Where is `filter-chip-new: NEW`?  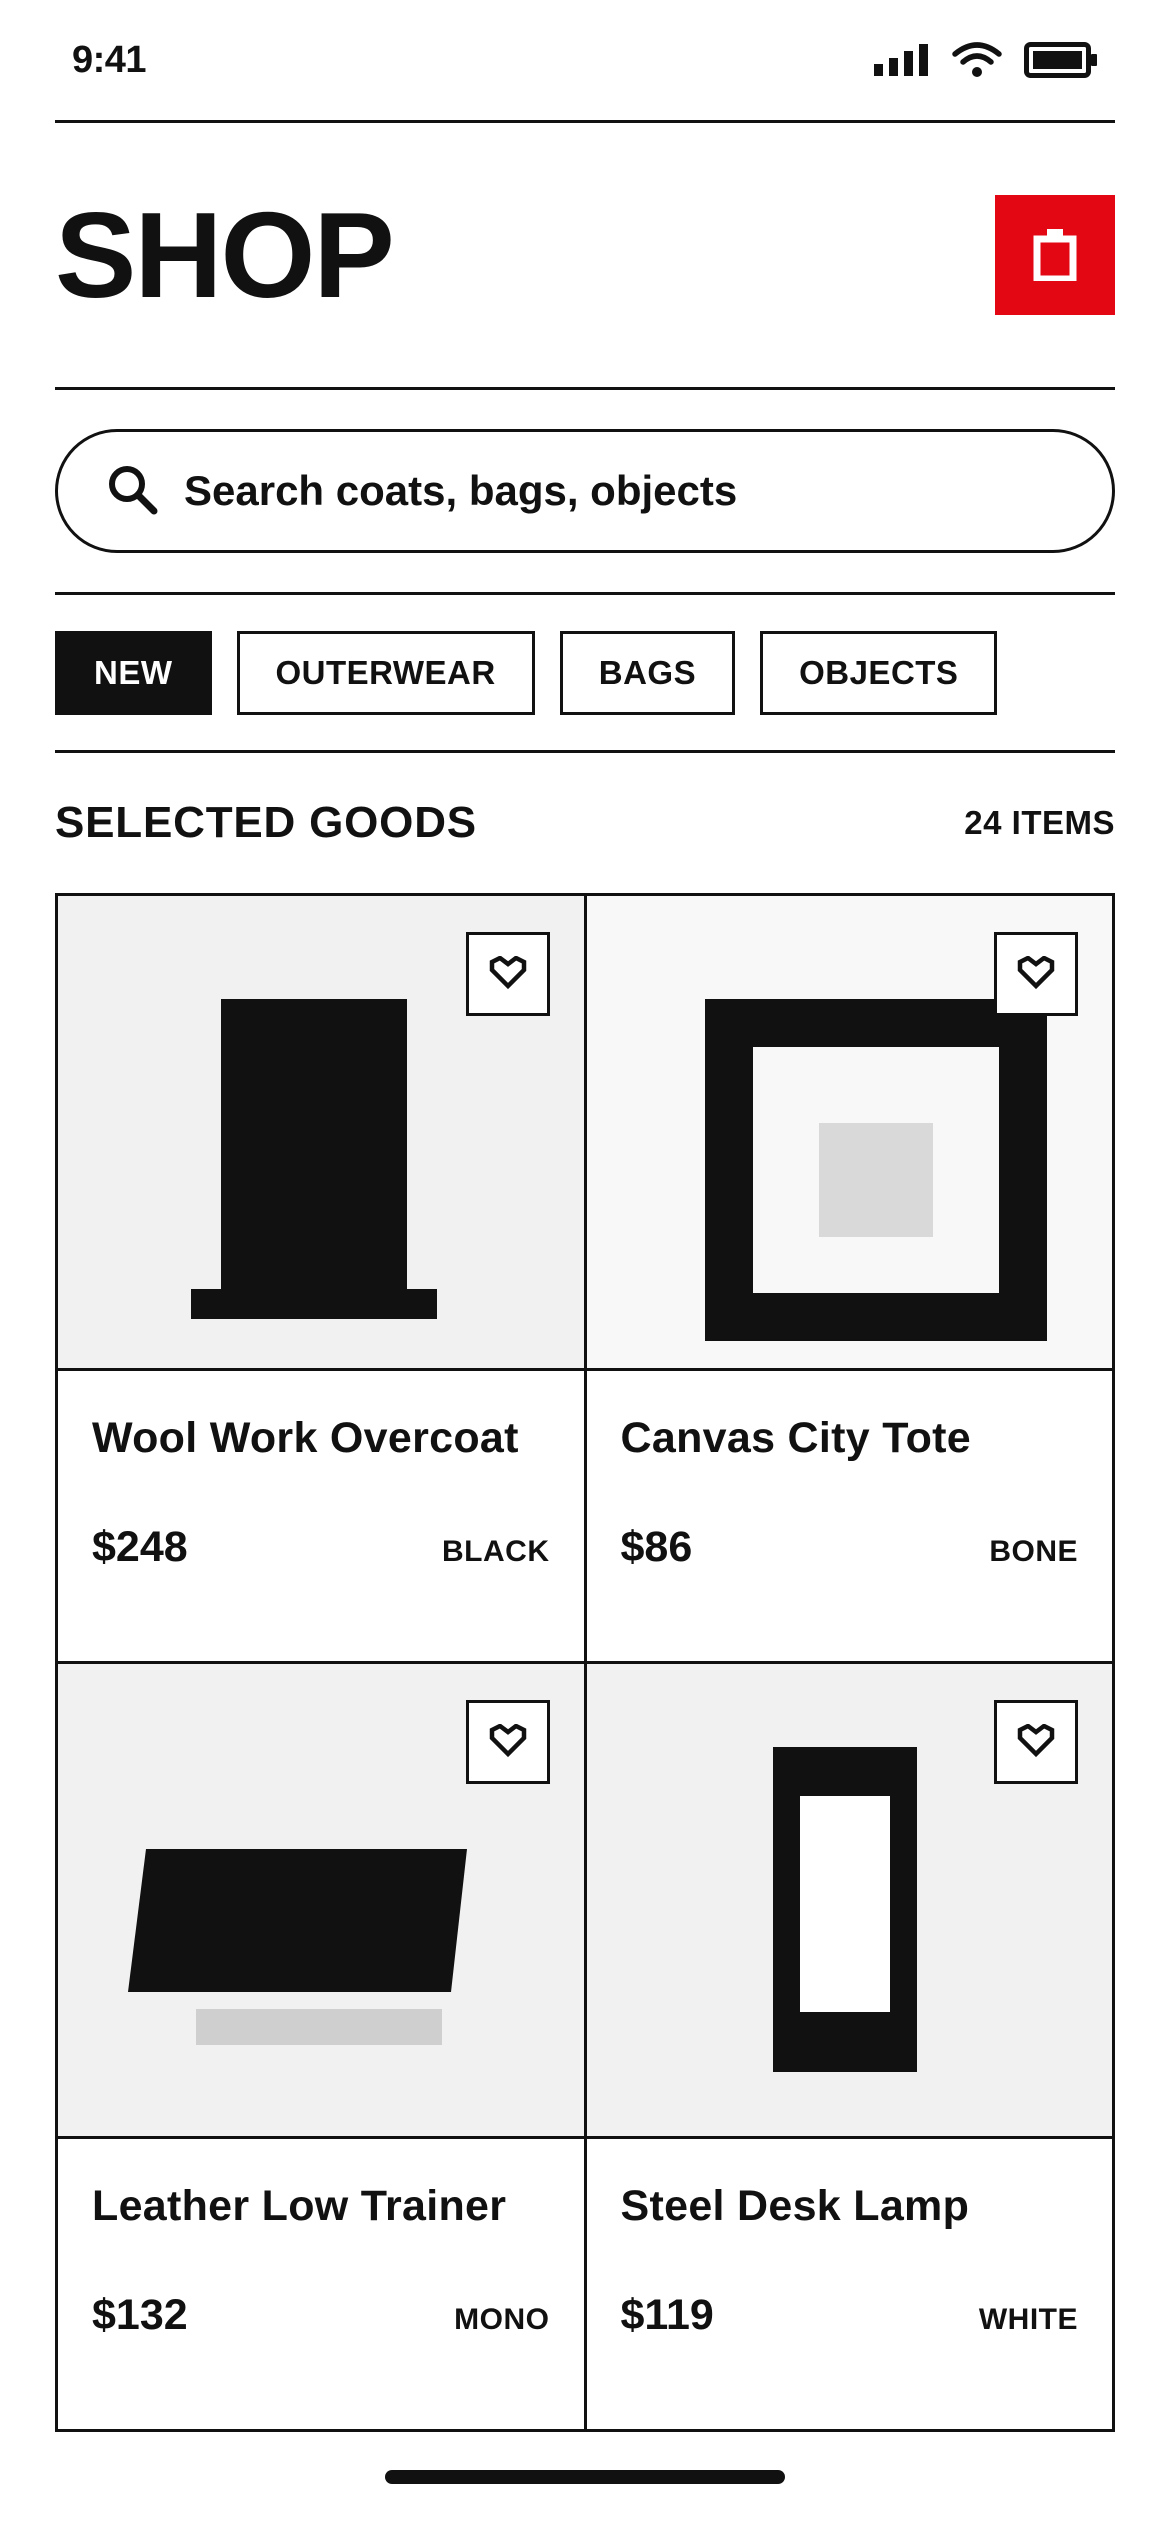 filter-chip-new: NEW is located at coordinates (133, 672).